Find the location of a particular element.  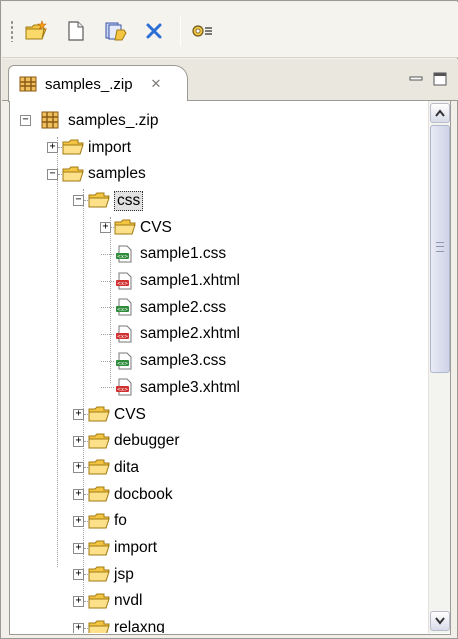

chevron-up-icon is located at coordinates (440, 113).